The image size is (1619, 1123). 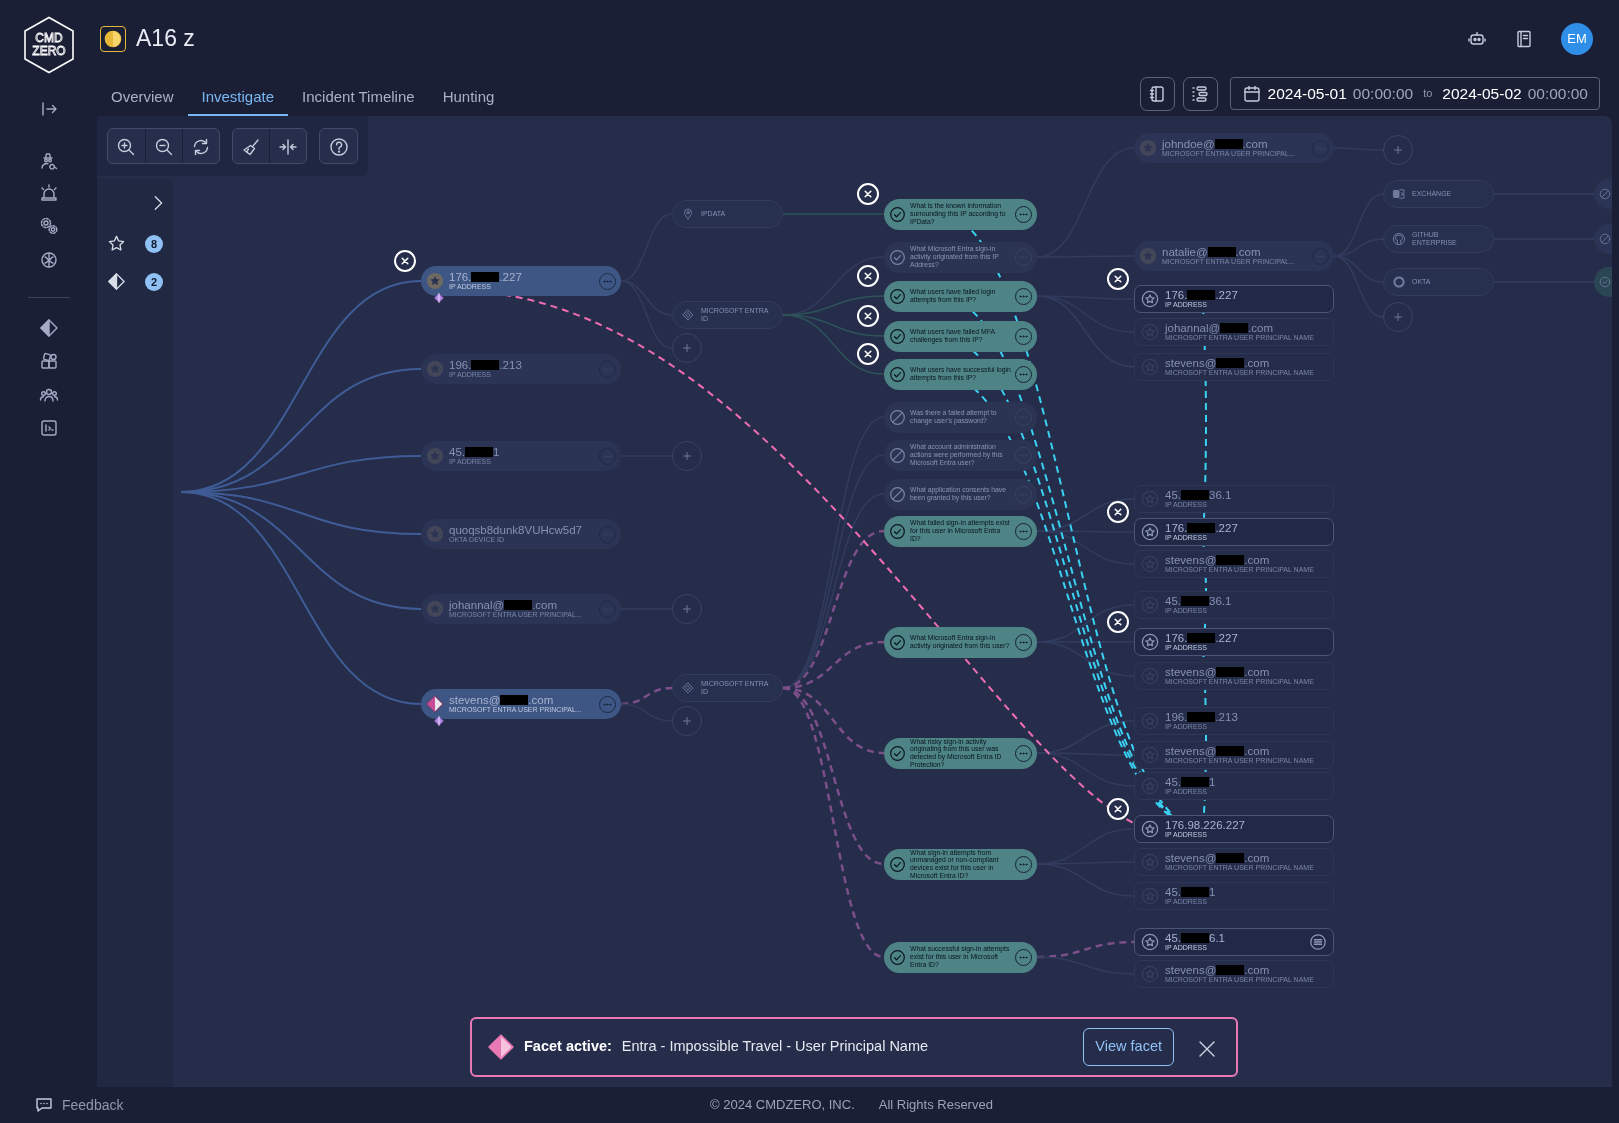 I want to click on help-icon, so click(x=338, y=147).